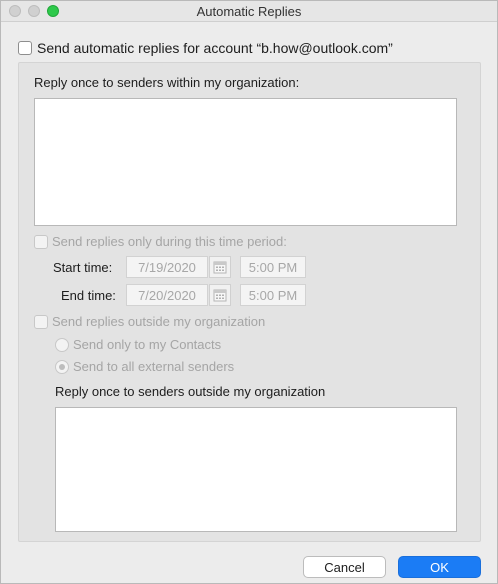  I want to click on start-date-calendar-button, so click(220, 267).